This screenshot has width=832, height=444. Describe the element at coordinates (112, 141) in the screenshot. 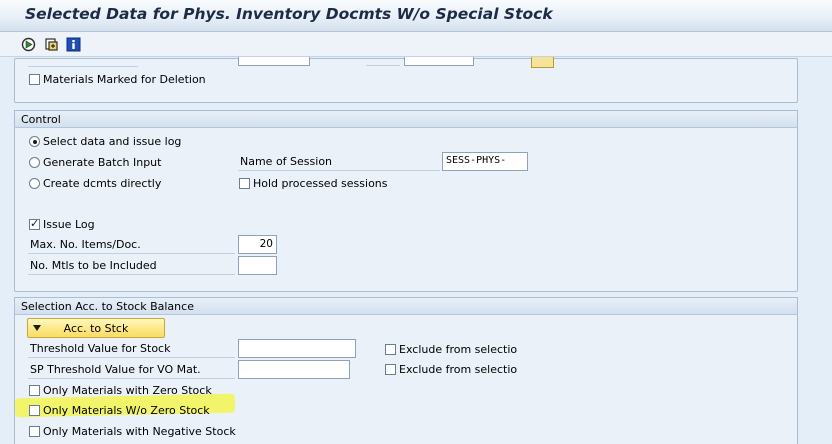

I see `radio-select-data-label: Select data and issue log` at that location.